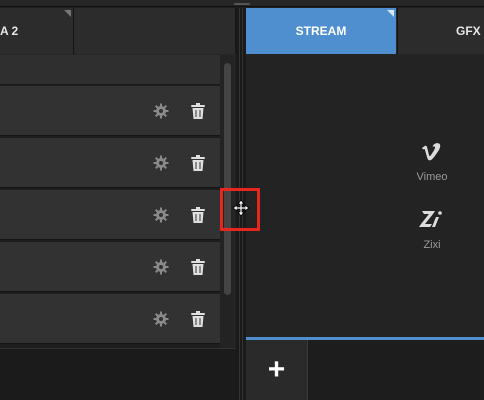 The image size is (484, 400). I want to click on add-button: +, so click(277, 370).